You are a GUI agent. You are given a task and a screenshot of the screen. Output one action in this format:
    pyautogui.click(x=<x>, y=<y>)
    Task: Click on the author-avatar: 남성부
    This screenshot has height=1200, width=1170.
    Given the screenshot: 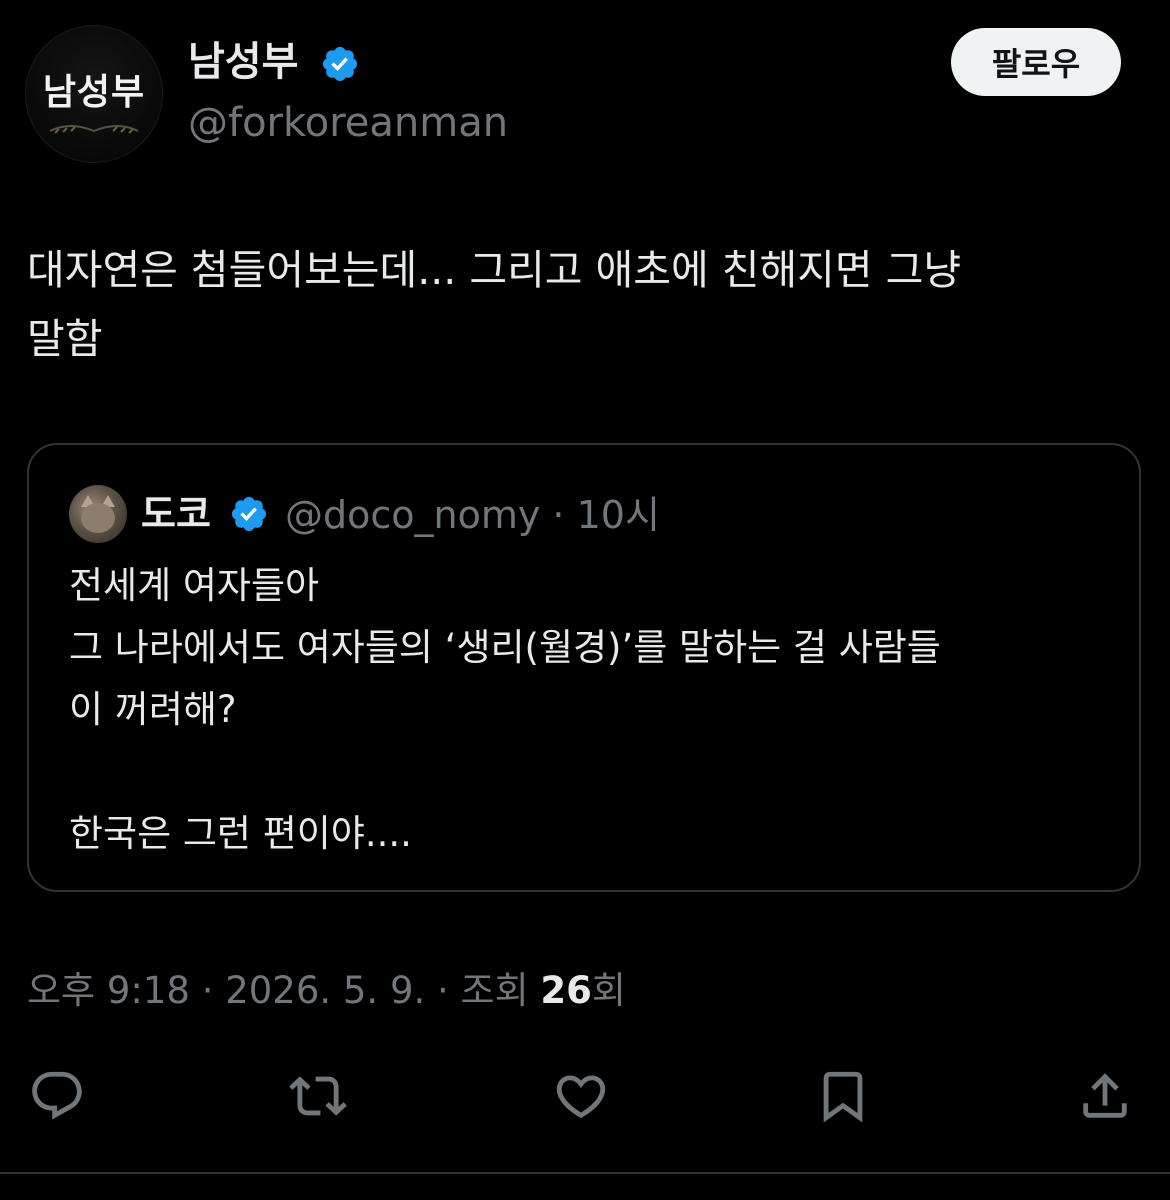 What is the action you would take?
    pyautogui.click(x=94, y=94)
    